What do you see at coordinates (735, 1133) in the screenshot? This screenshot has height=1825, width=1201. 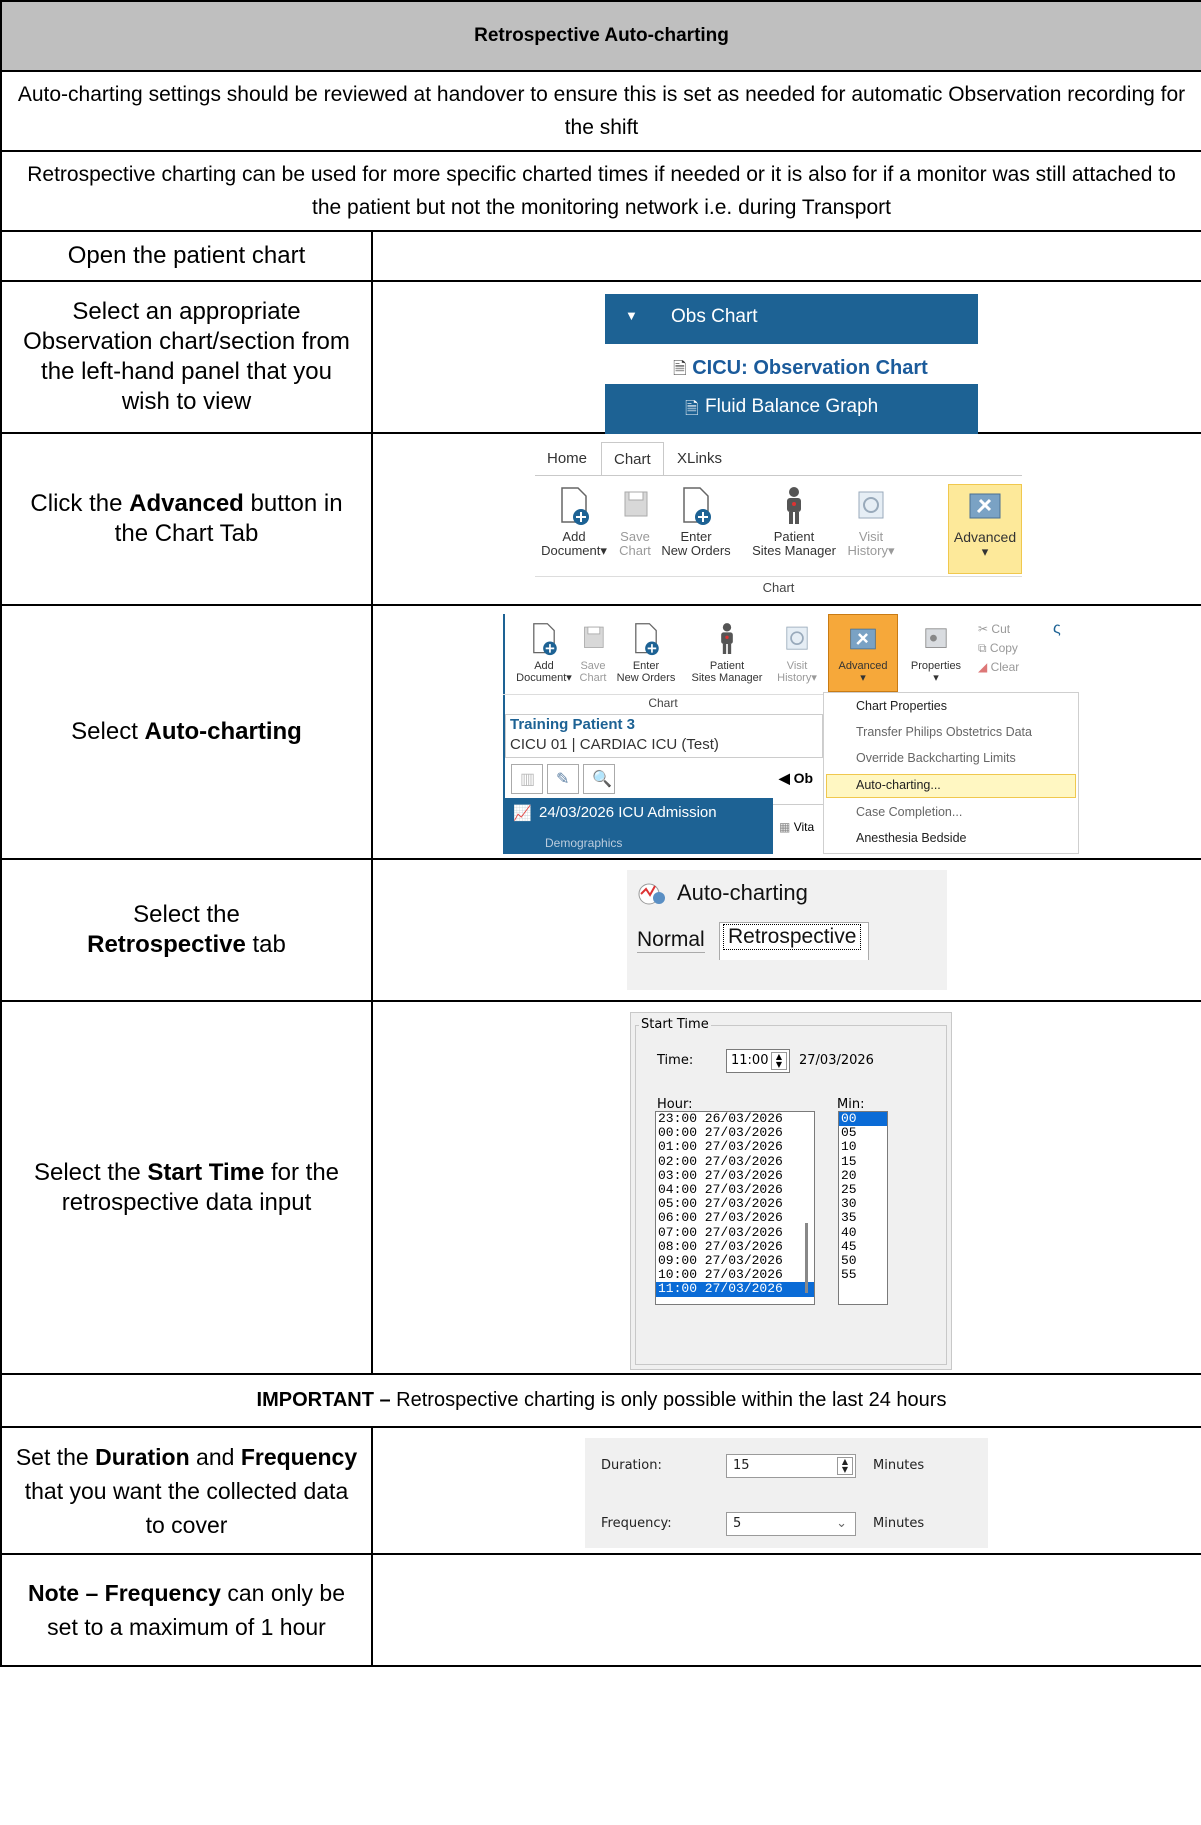 I see `hour-option: 00:00 27/03/2026` at bounding box center [735, 1133].